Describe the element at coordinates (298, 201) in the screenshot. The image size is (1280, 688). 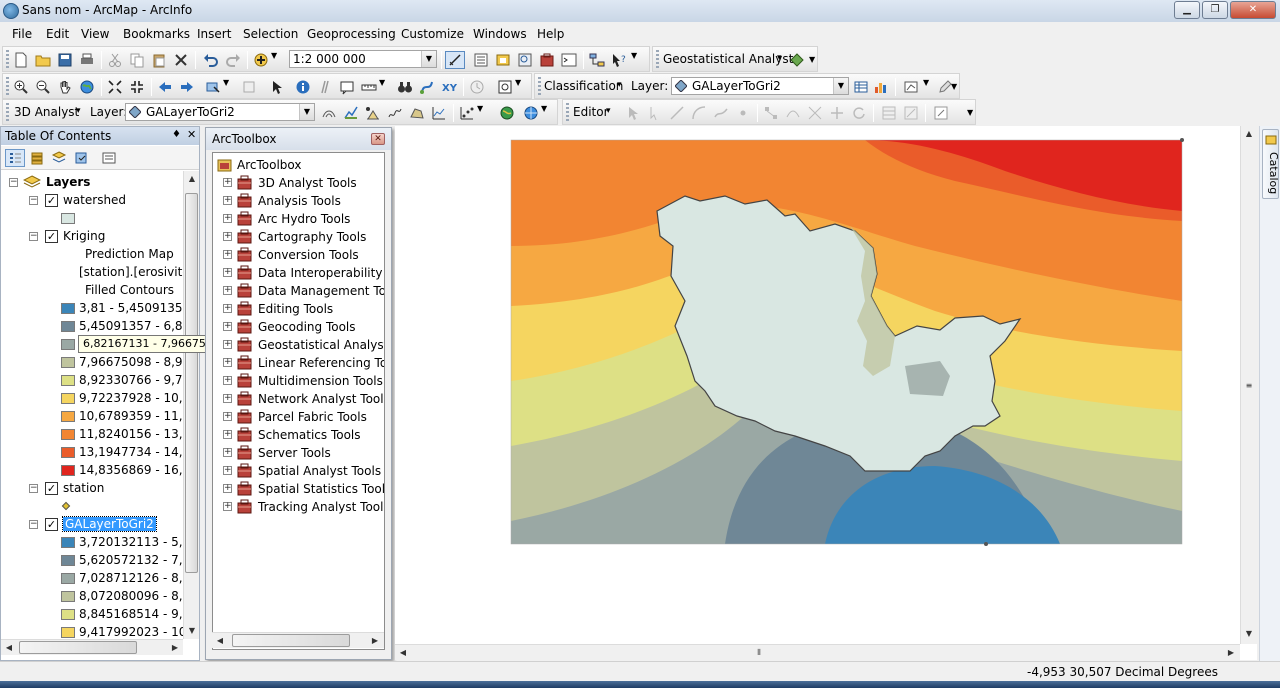
I see `arctoolbox-item: + Analysis Tools` at that location.